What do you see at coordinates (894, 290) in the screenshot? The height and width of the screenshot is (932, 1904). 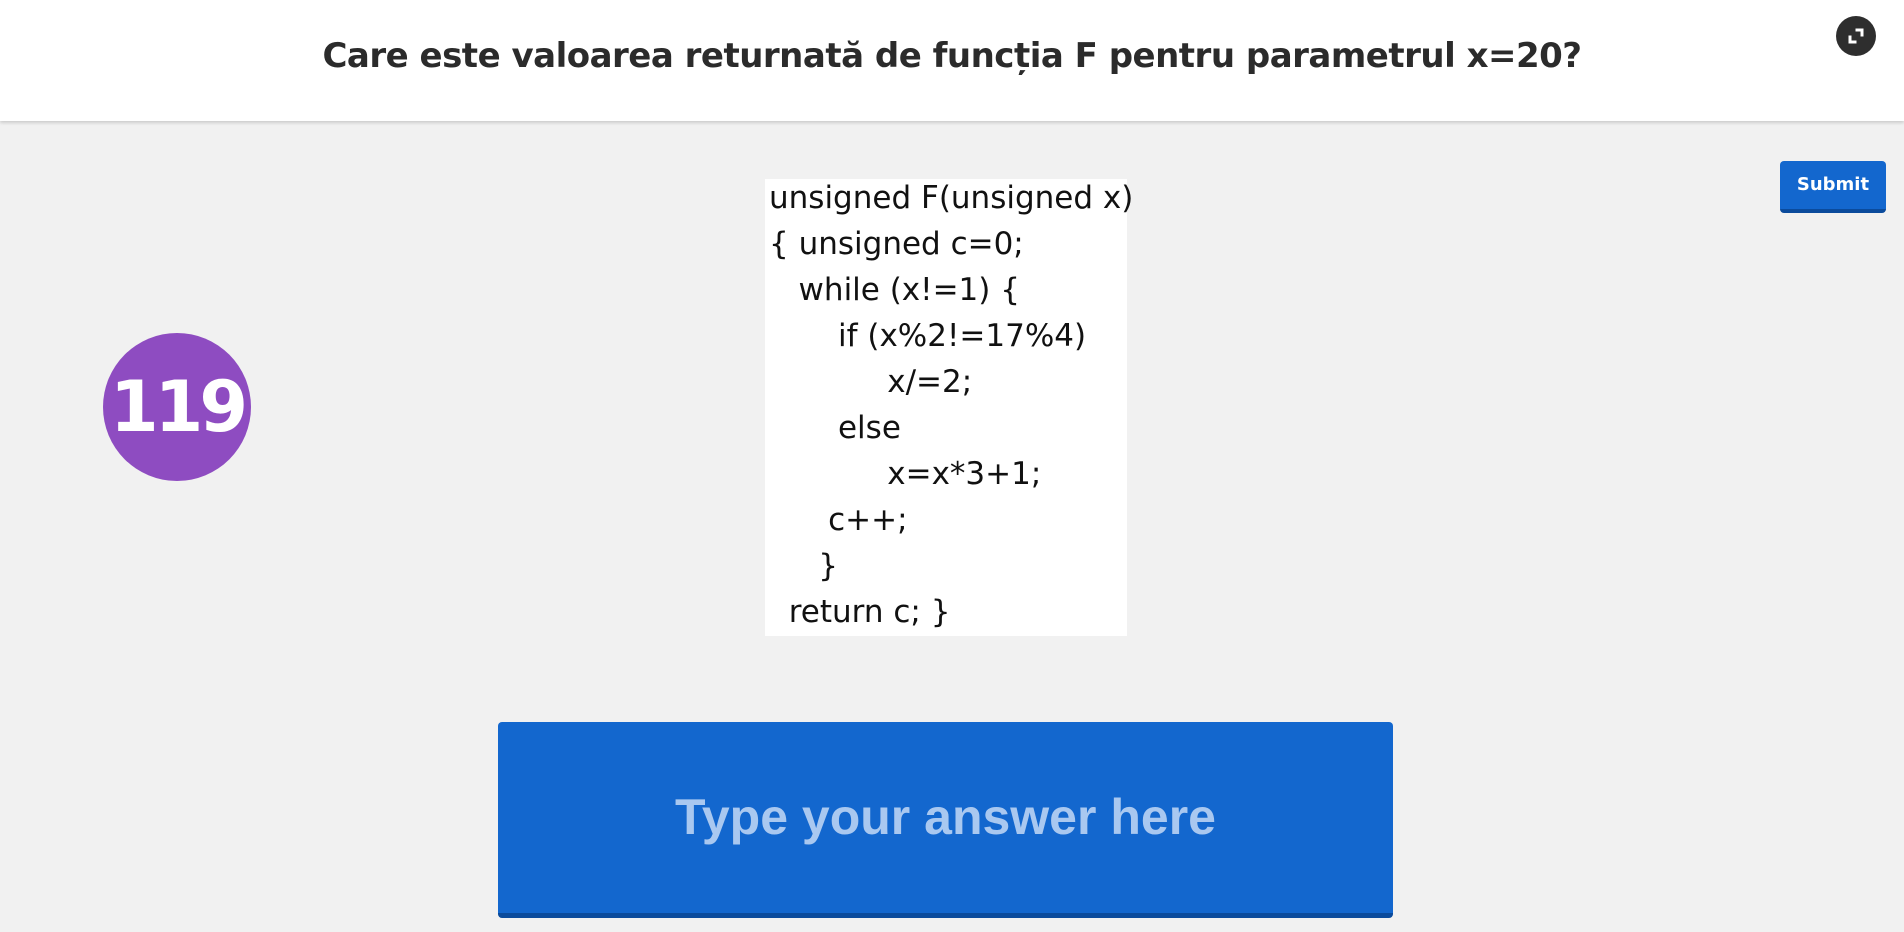 I see `code-line: while (x!=1) {` at bounding box center [894, 290].